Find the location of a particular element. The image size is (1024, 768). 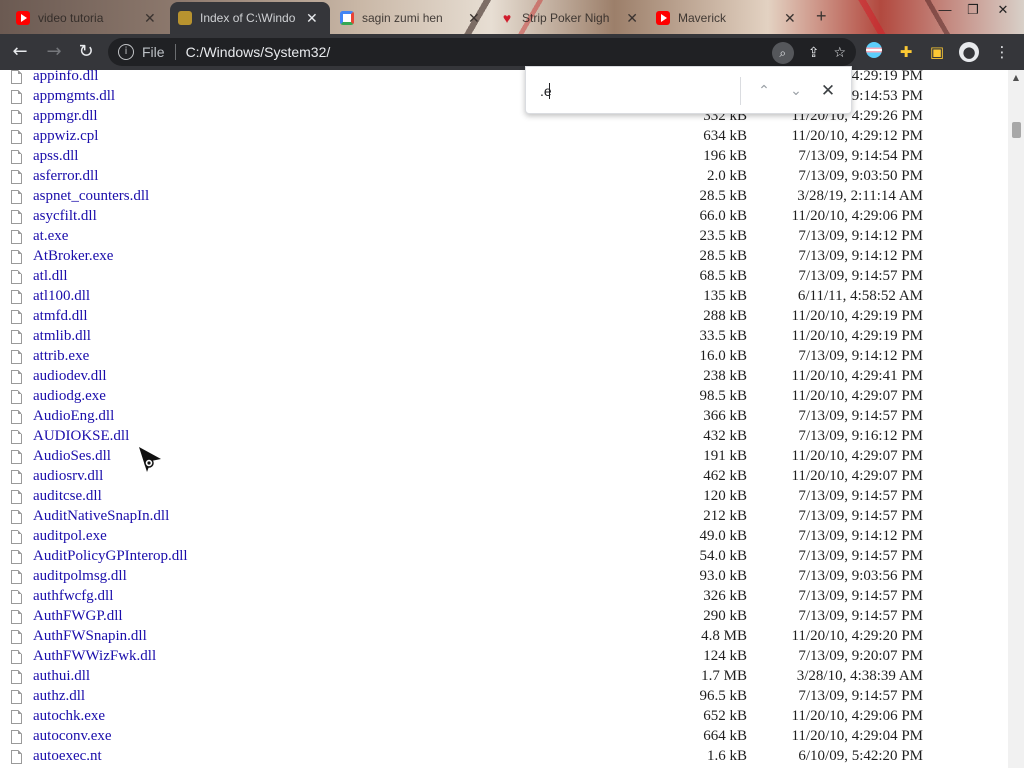

text-caret is located at coordinates (549, 91).